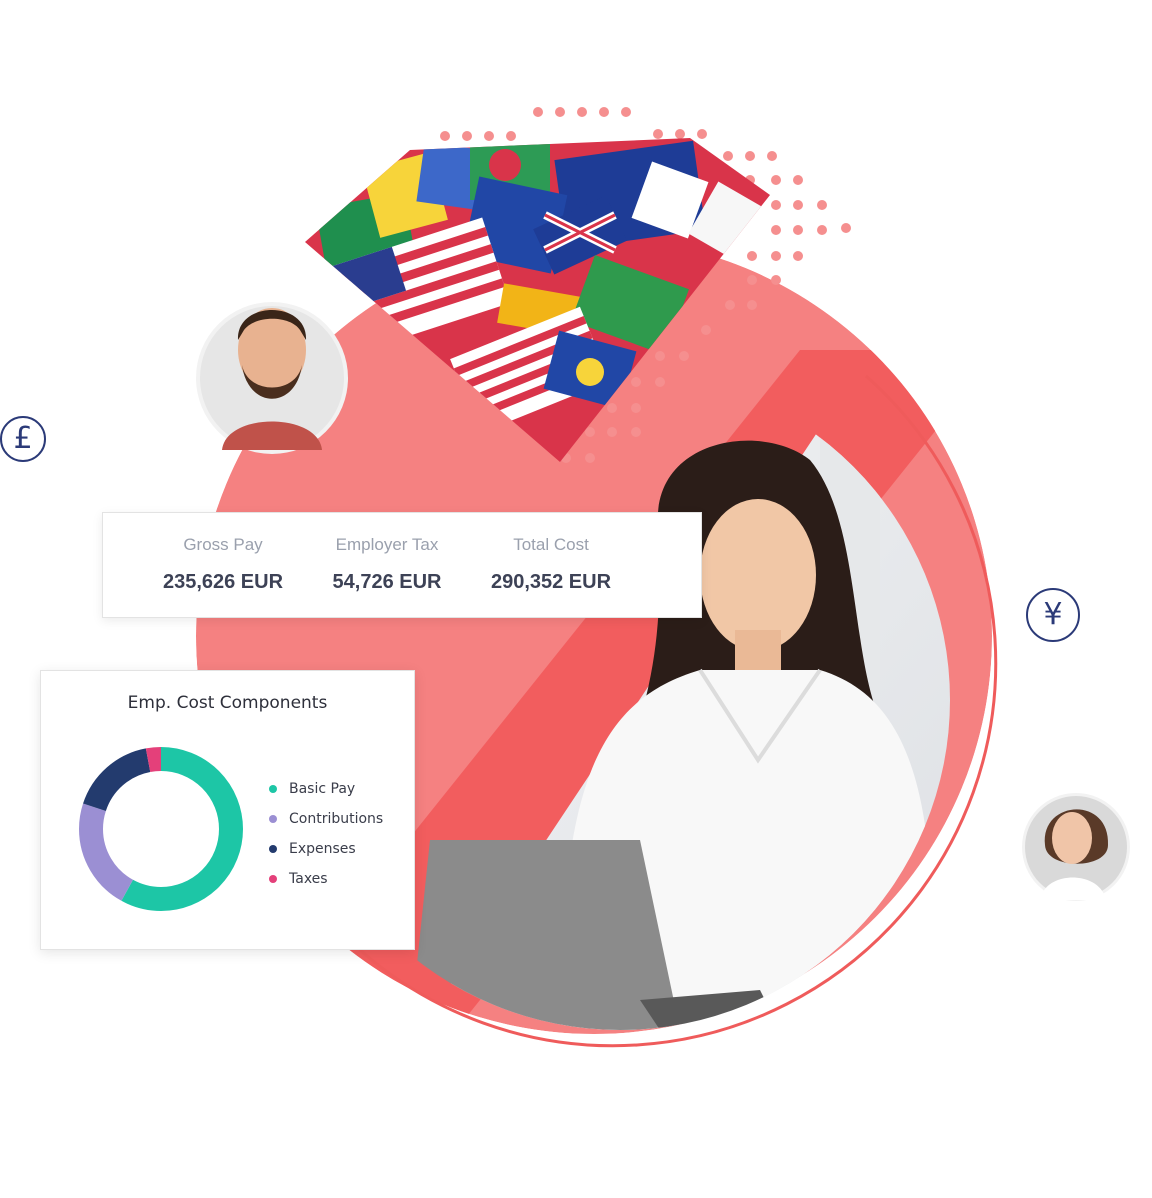 This screenshot has width=1152, height=1198. I want to click on components-title: Emp. Cost Components, so click(227, 703).